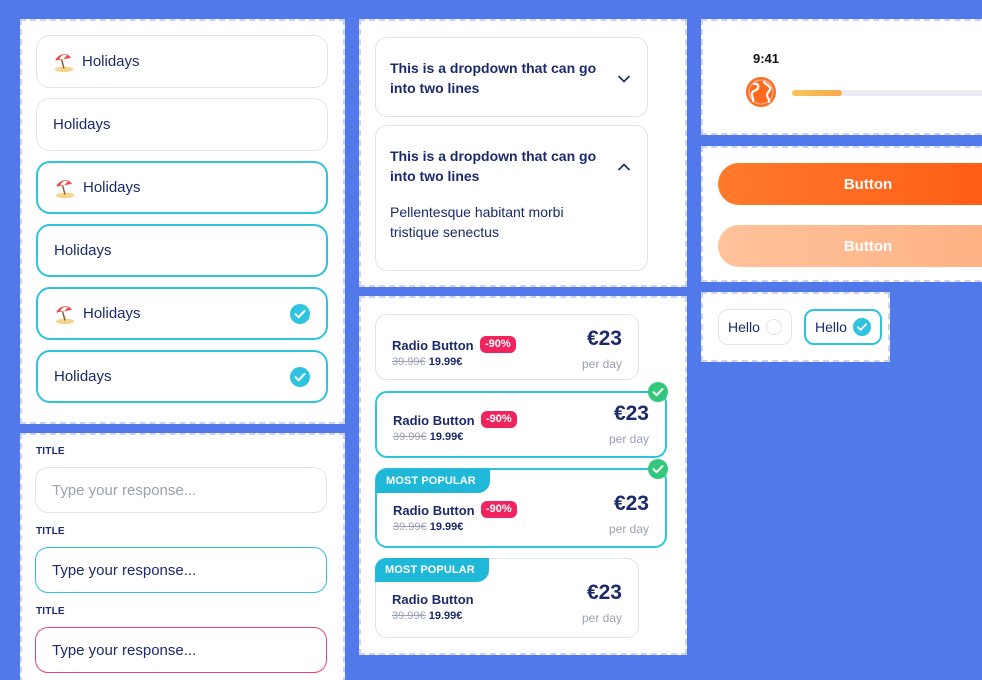 This screenshot has width=982, height=680. Describe the element at coordinates (182, 61) in the screenshot. I see `select-option-holidays-icon: Holidays` at that location.